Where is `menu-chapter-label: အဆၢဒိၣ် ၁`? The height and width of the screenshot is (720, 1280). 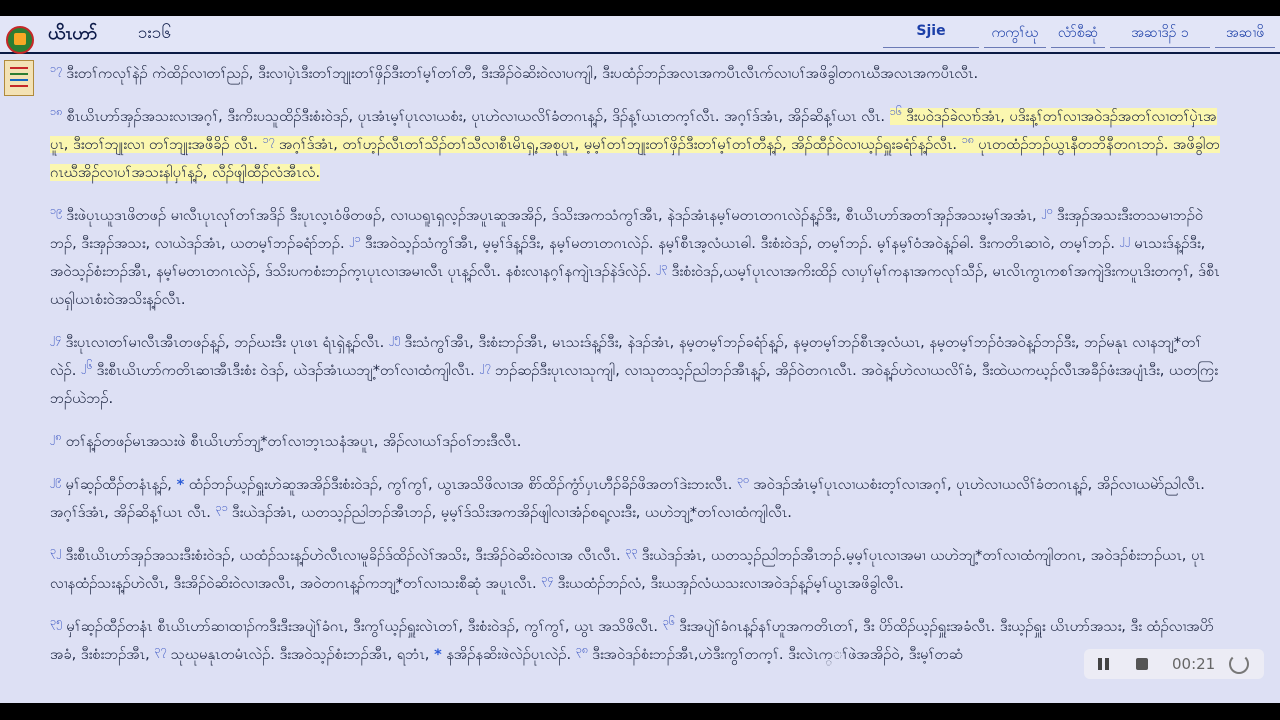
menu-chapter-label: အဆၢဒိၣ် ၁ is located at coordinates (1160, 33).